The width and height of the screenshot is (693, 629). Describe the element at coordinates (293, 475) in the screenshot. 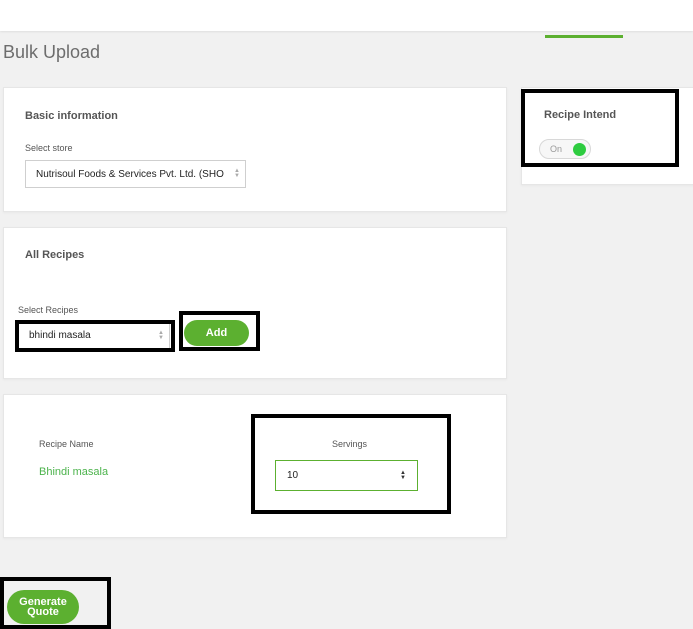

I see `servings-input-value: 10` at that location.